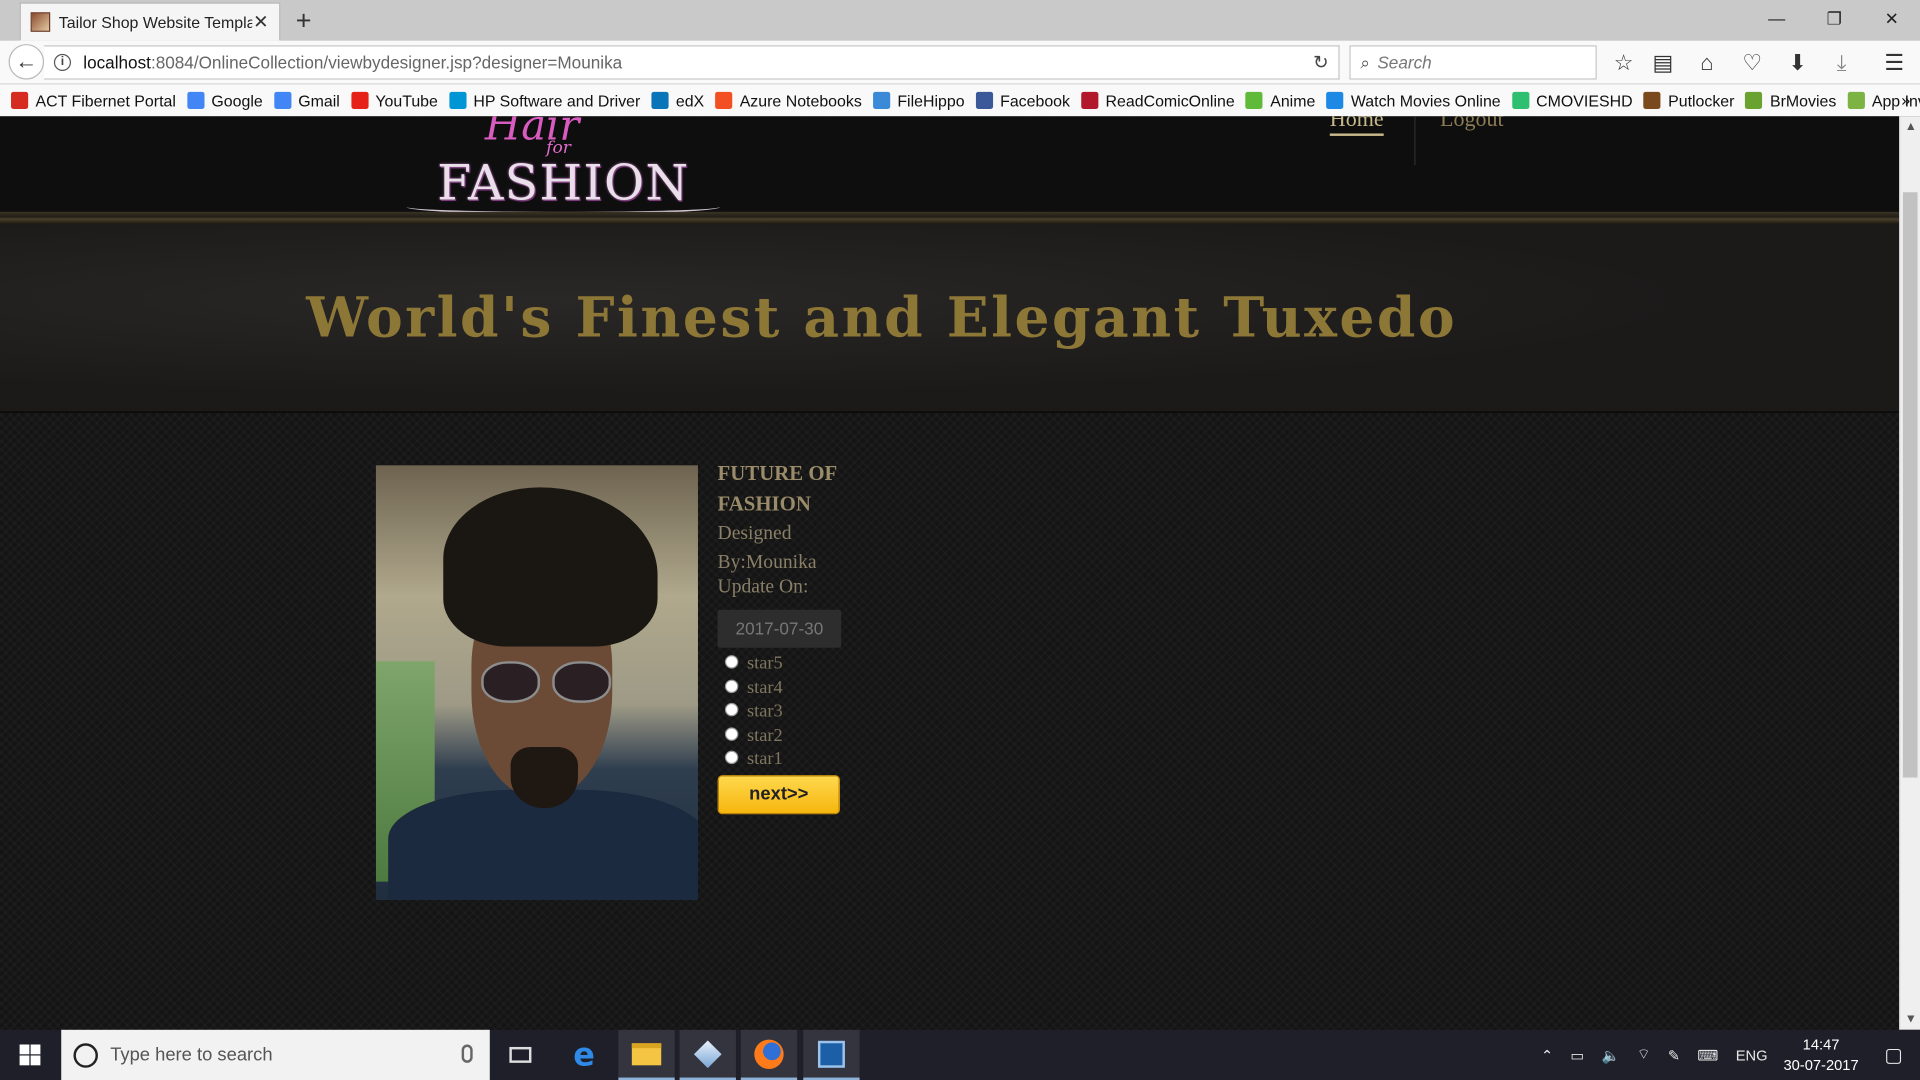 The image size is (1920, 1080). Describe the element at coordinates (584, 1055) in the screenshot. I see `edge-browser-icon: e` at that location.